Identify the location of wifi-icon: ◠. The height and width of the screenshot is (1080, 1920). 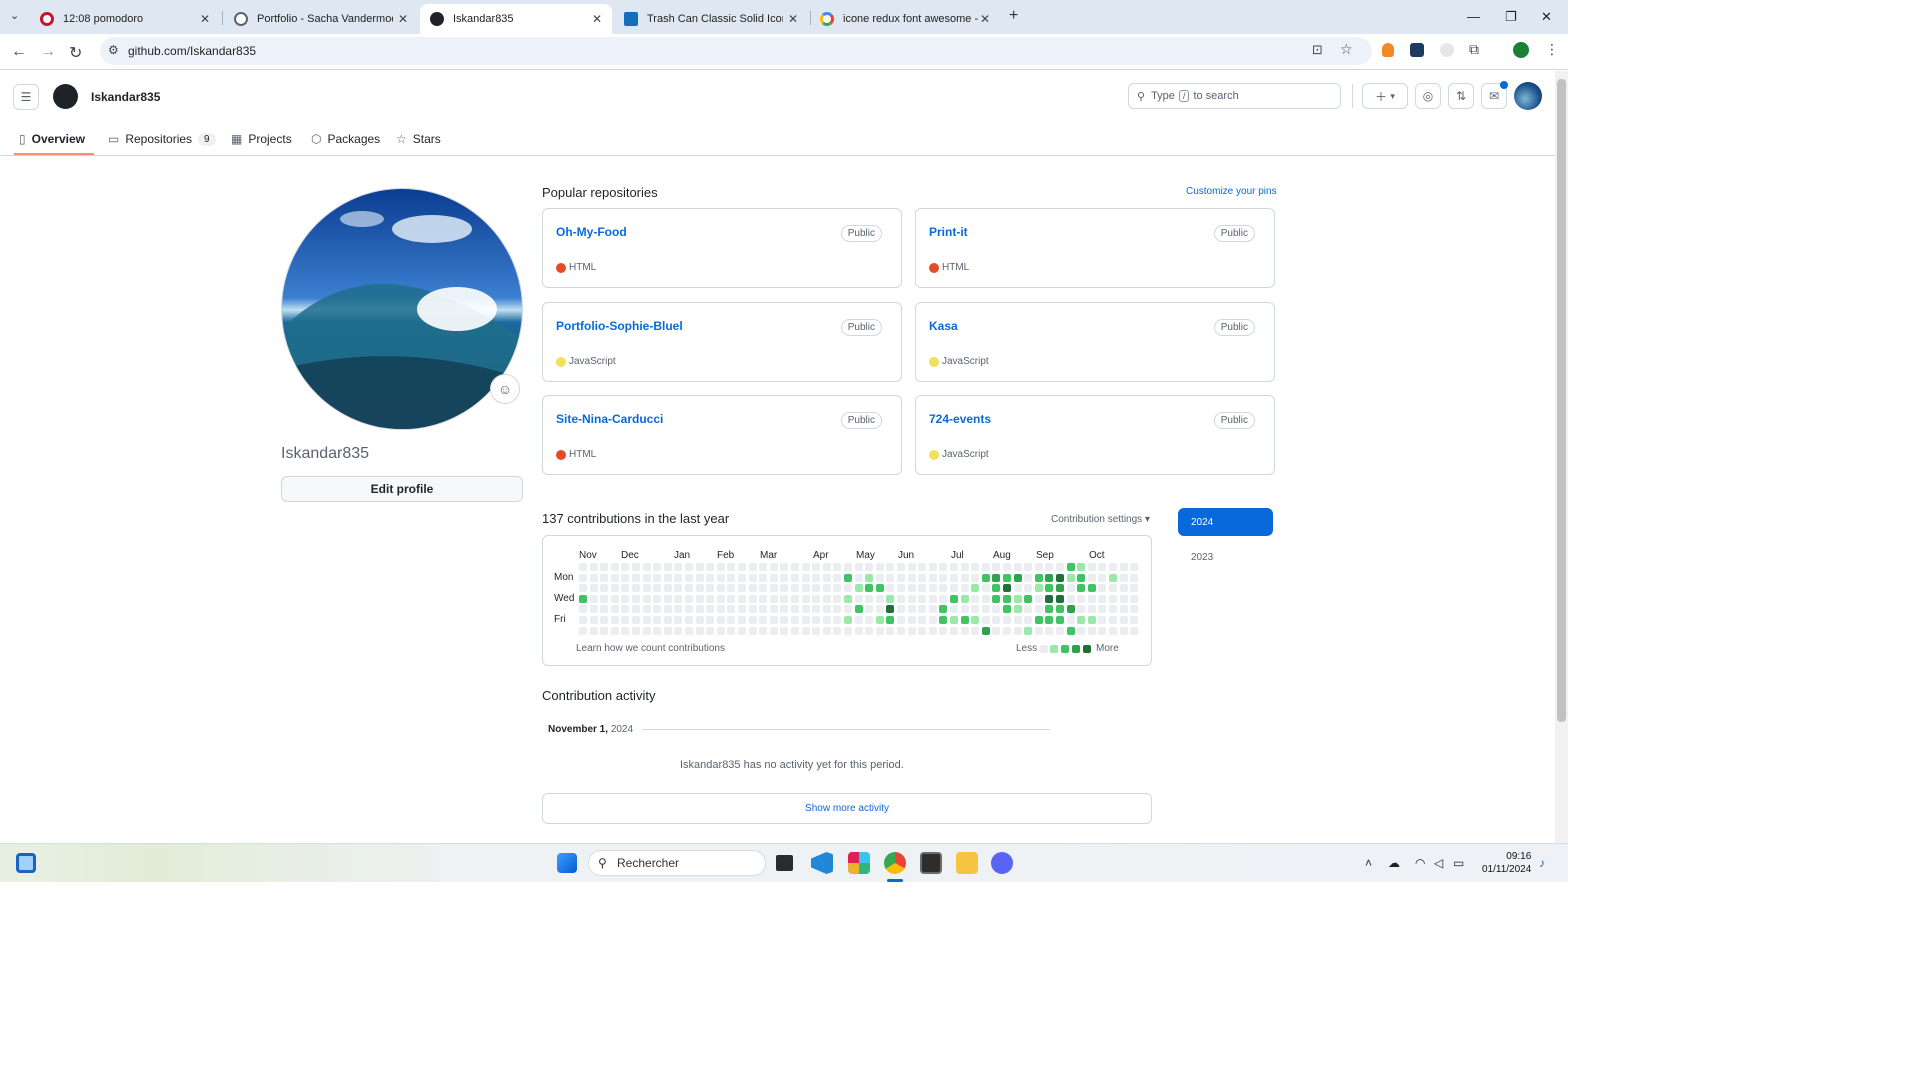
(1420, 863).